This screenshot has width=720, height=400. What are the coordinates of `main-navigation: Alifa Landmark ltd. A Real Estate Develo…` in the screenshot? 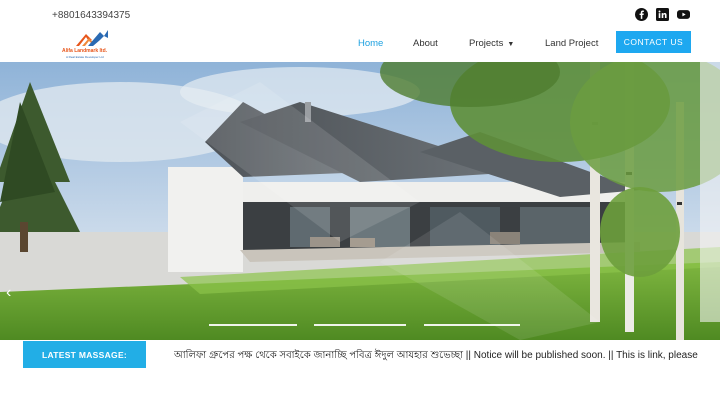 It's located at (360, 45).